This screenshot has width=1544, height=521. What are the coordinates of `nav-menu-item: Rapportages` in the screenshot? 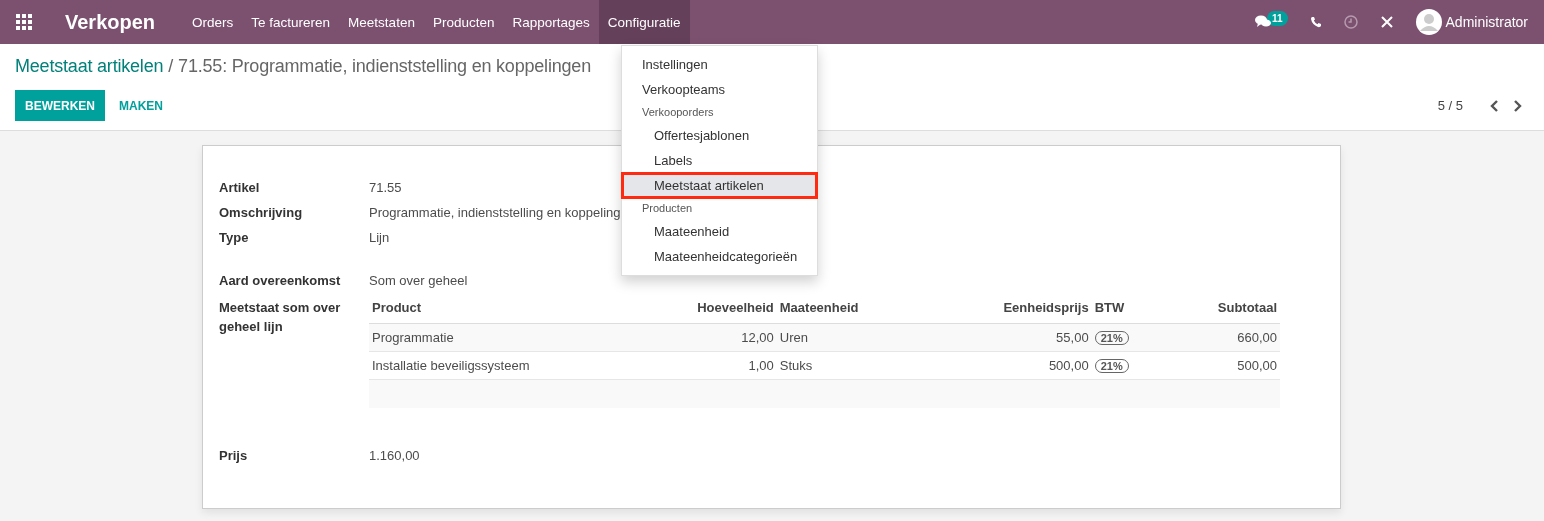 It's located at (551, 22).